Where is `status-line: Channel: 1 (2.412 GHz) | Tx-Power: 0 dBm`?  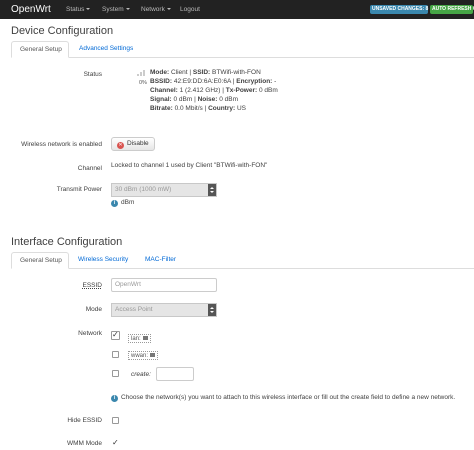 status-line: Channel: 1 (2.412 GHz) | Tx-Power: 0 dBm is located at coordinates (214, 90).